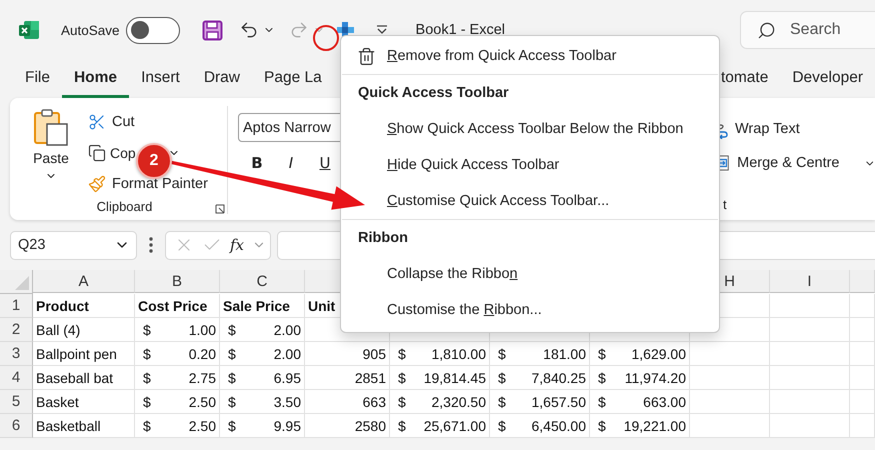  Describe the element at coordinates (287, 378) in the screenshot. I see `table-cell: 6.95` at that location.